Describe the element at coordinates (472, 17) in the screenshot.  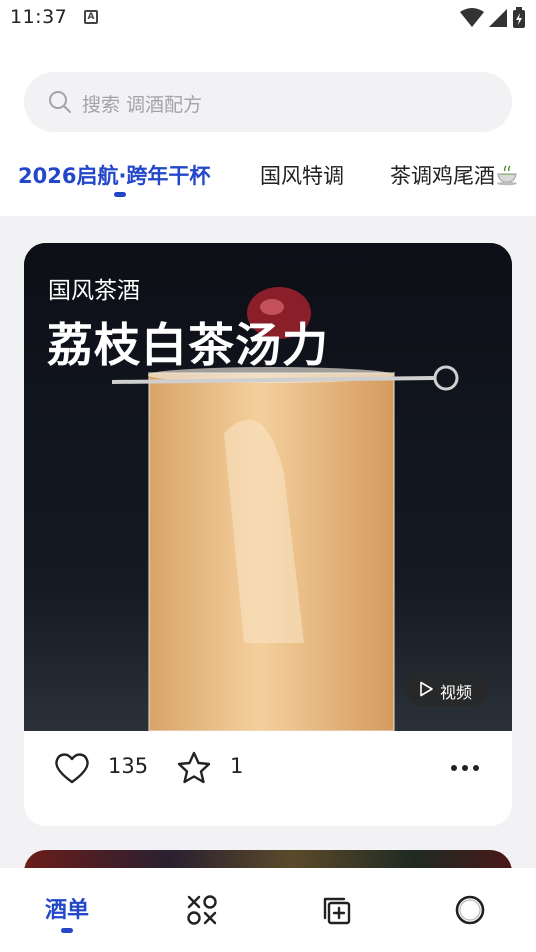
I see `wifi-icon` at that location.